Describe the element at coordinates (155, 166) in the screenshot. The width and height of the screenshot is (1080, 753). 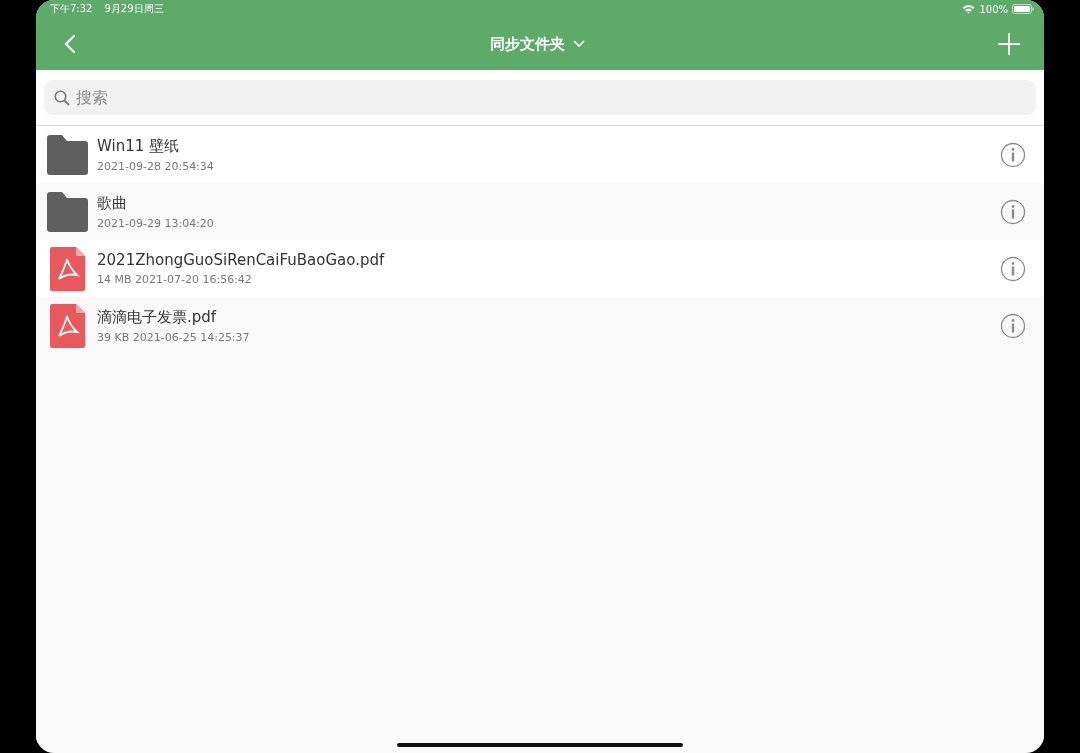
I see `file-details: 2021-09-28 20:54:34` at that location.